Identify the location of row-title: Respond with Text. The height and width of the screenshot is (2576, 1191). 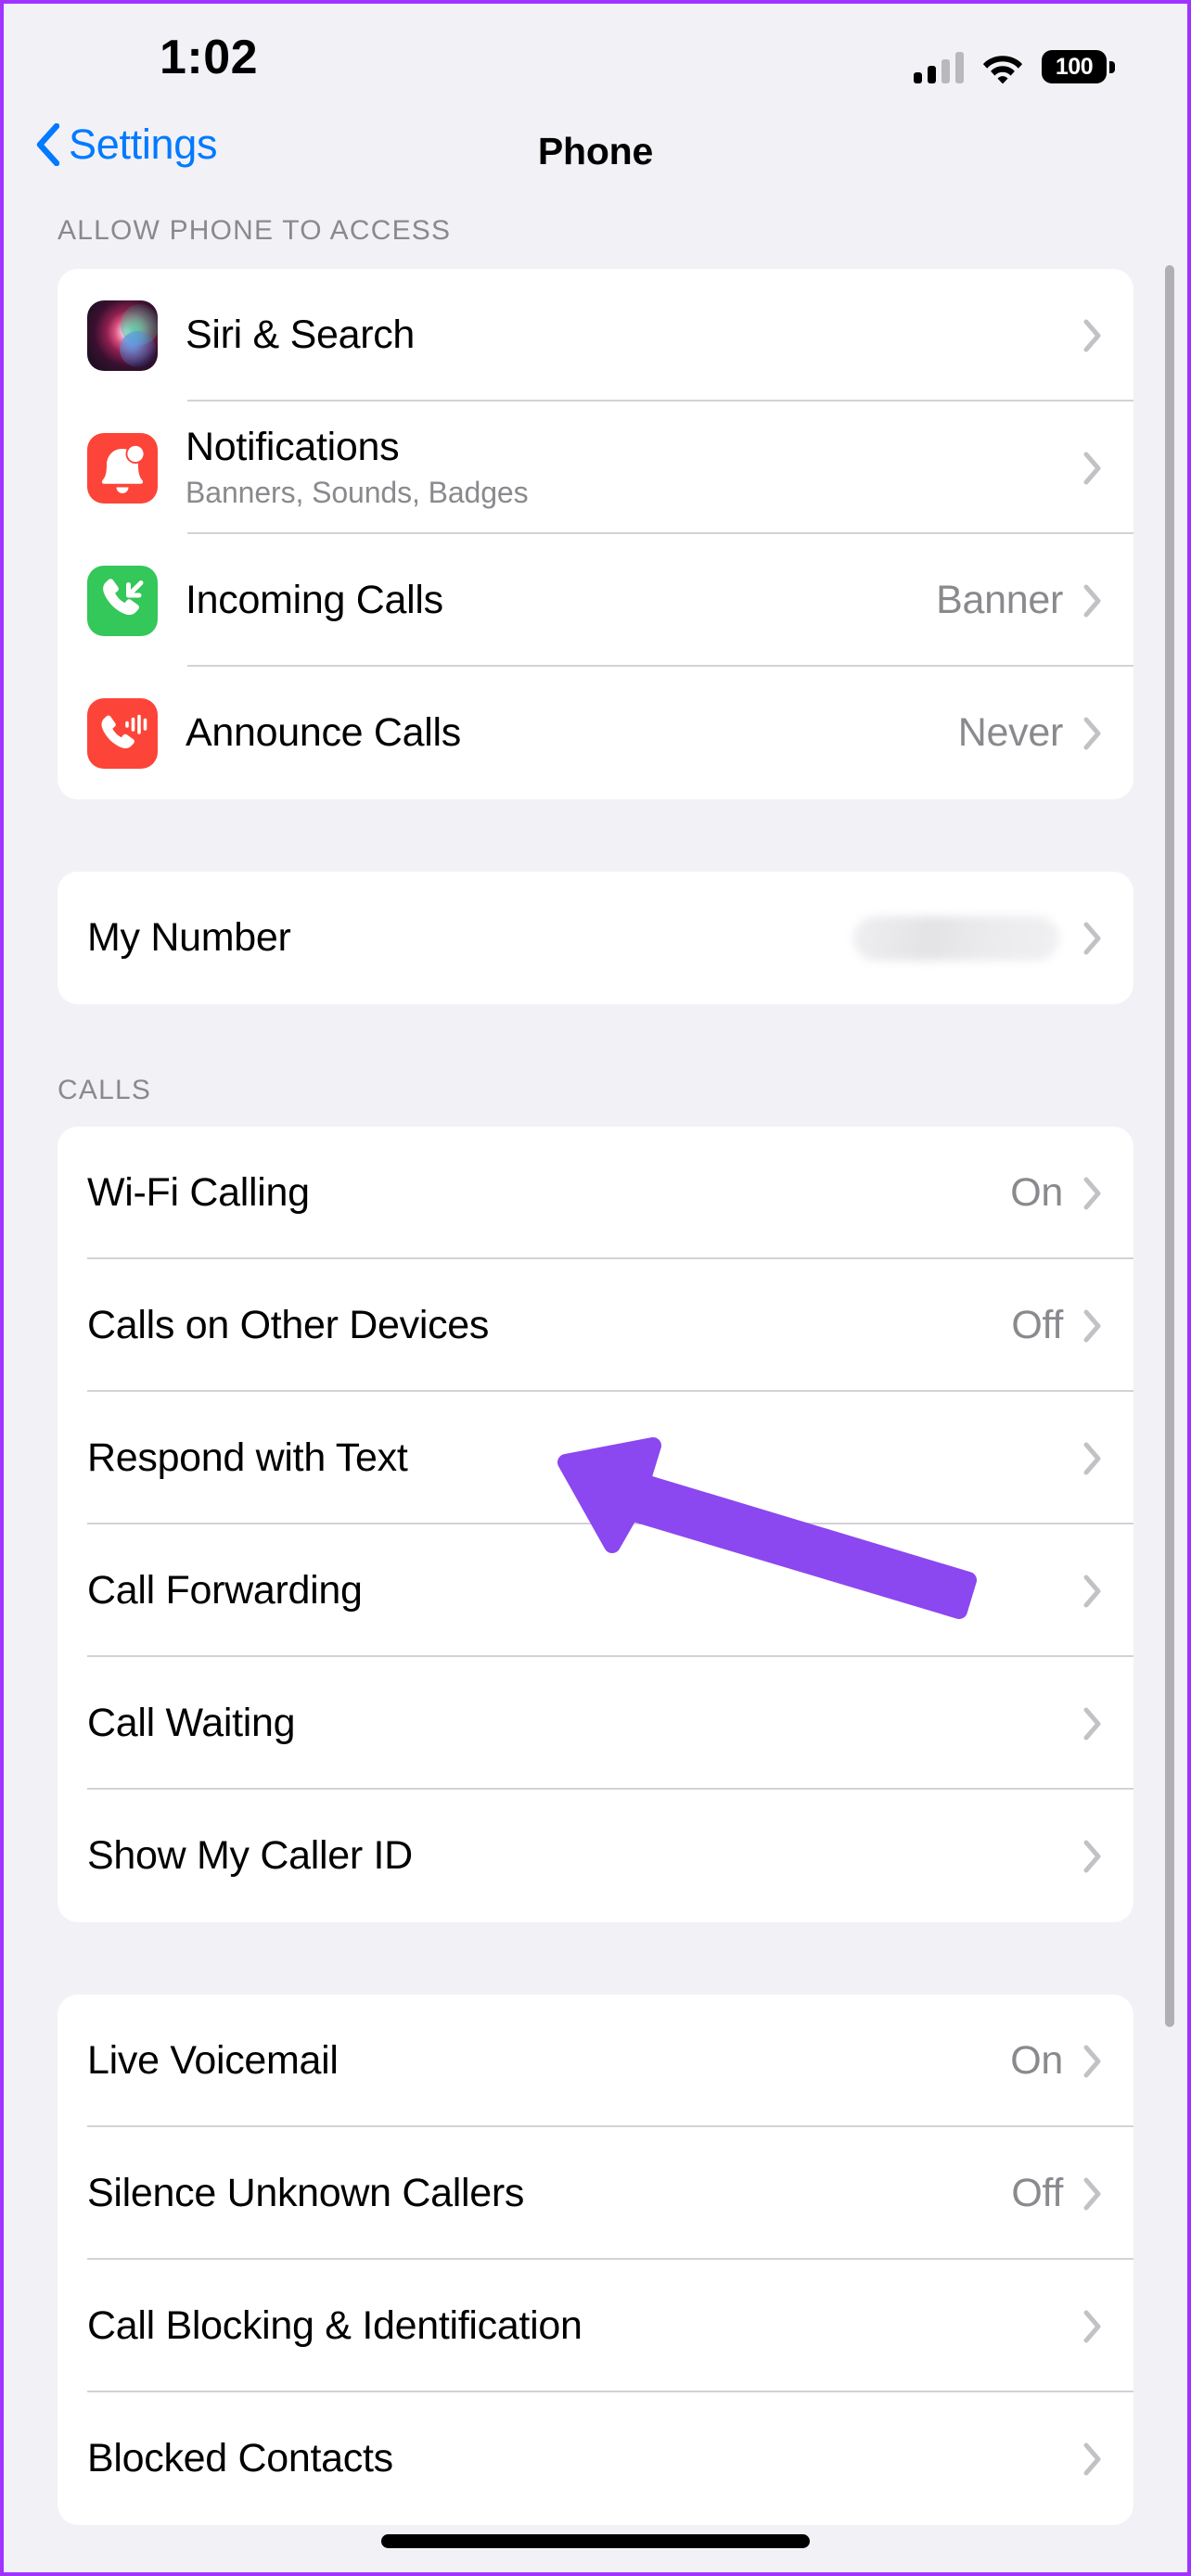
(248, 1458).